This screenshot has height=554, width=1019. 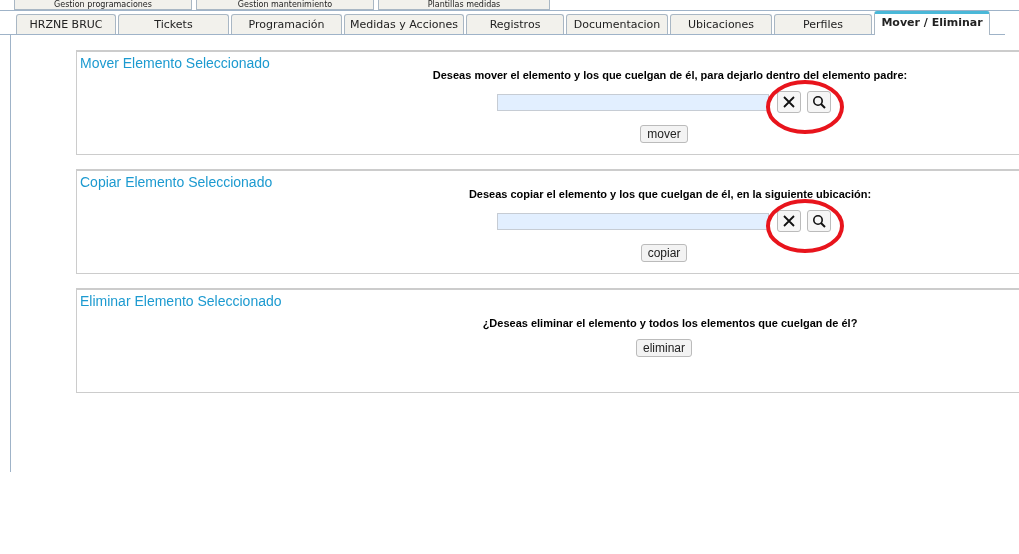 I want to click on tab: Ubicaciones, so click(x=721, y=24).